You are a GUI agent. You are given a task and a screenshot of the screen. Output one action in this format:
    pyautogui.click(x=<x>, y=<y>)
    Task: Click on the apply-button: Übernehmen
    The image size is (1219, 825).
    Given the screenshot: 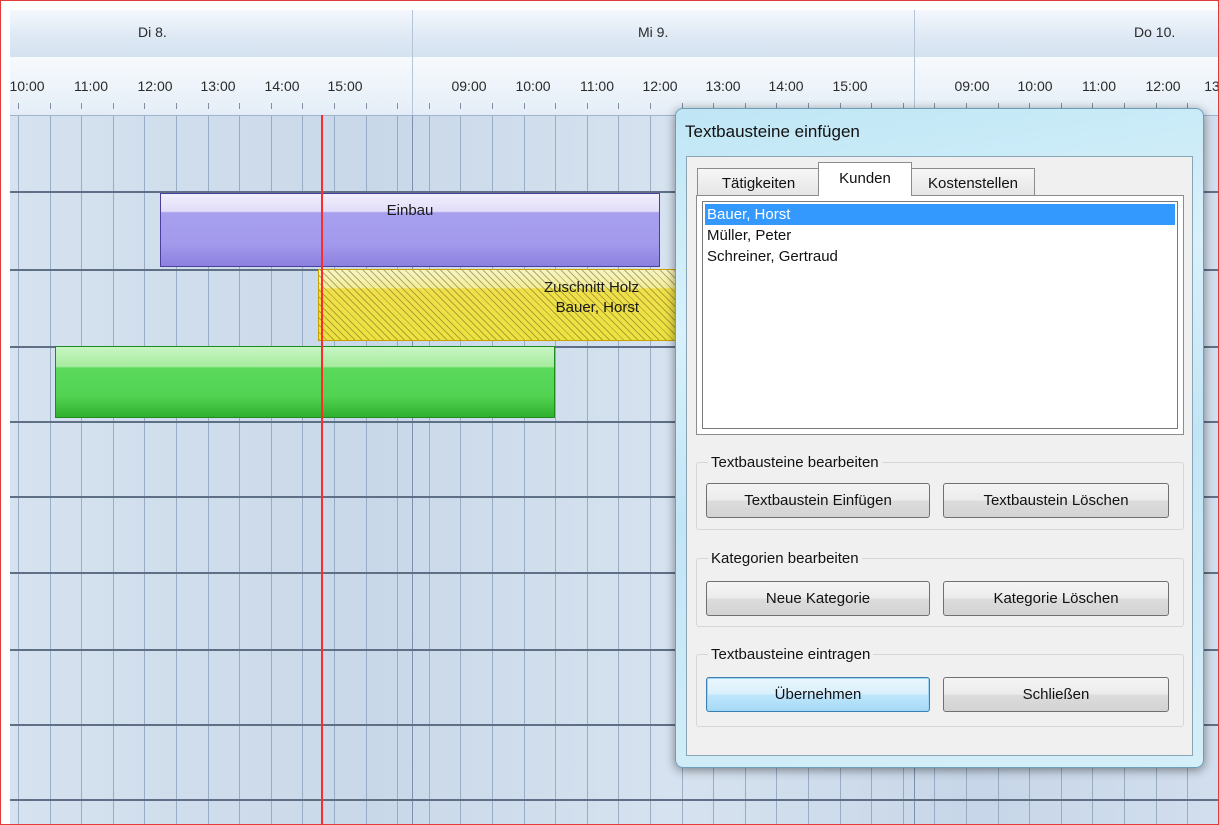 What is the action you would take?
    pyautogui.click(x=818, y=694)
    